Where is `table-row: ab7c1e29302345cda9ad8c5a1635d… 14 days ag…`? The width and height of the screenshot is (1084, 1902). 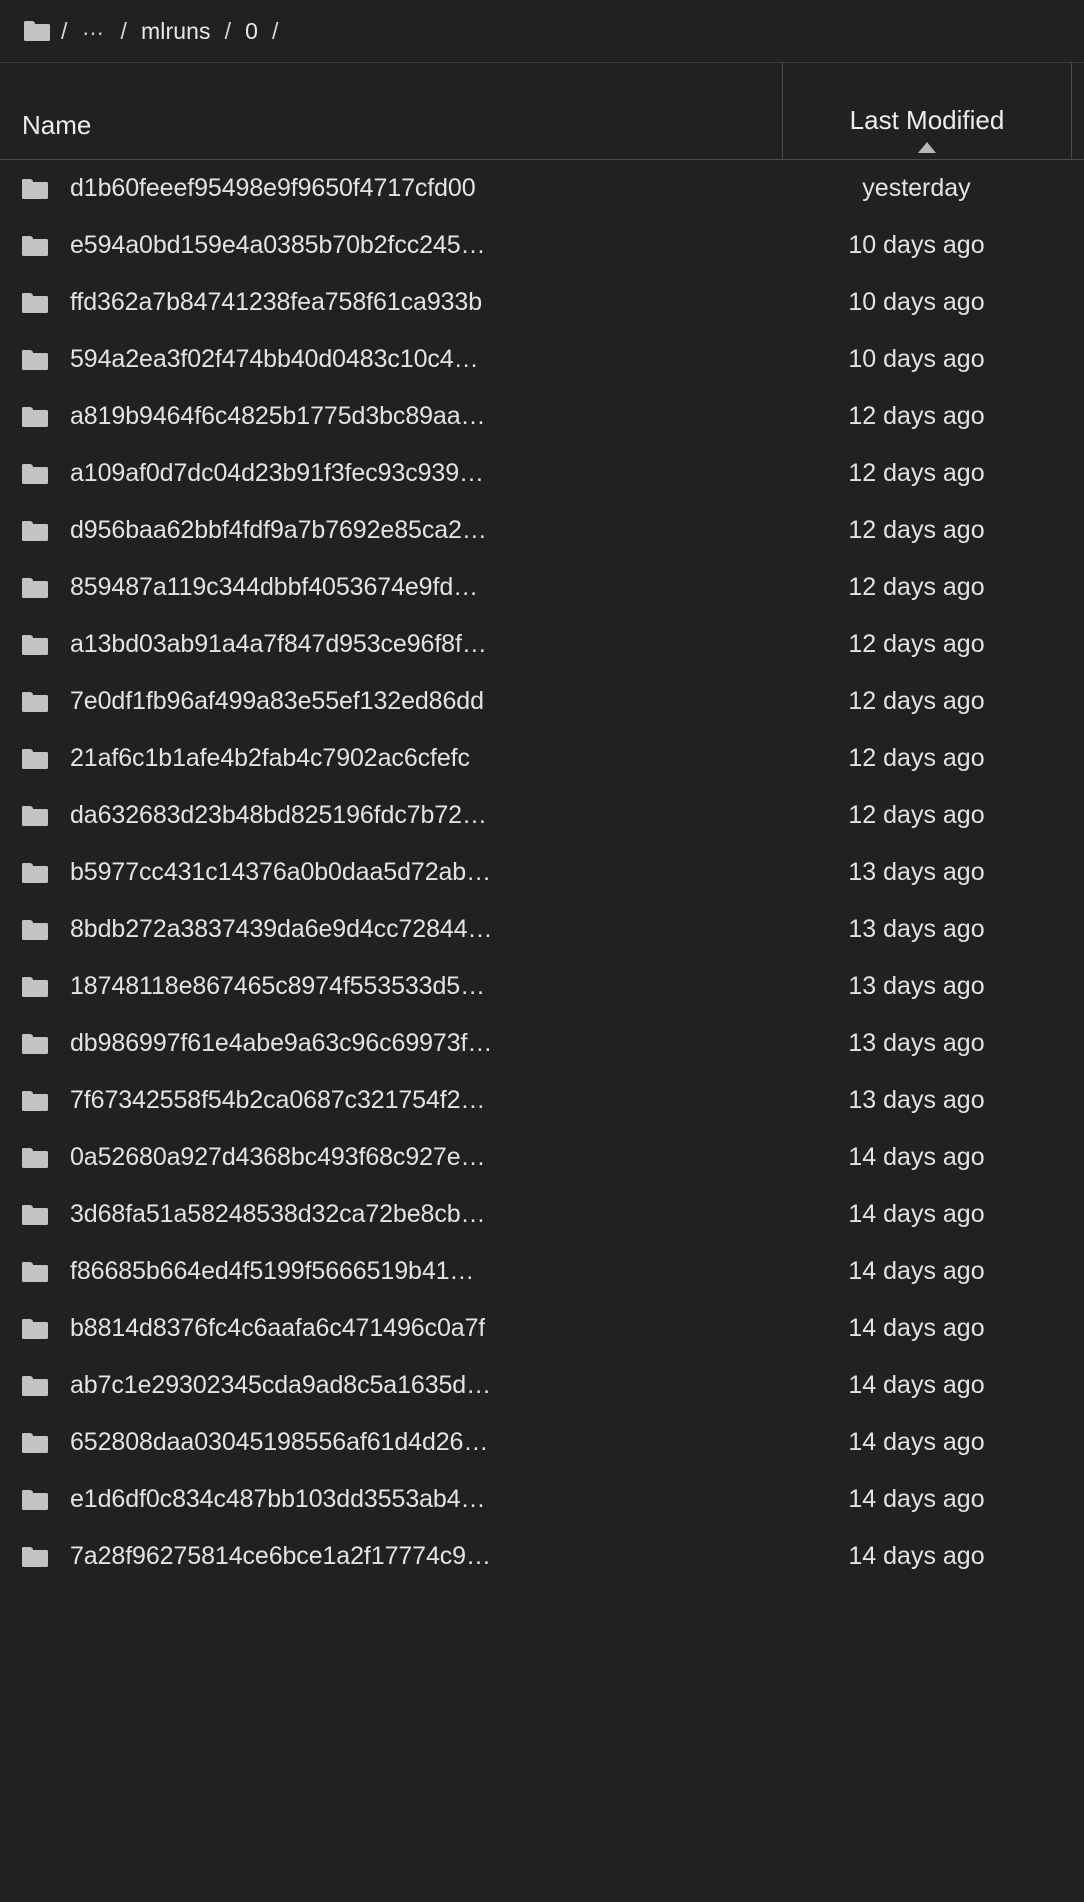
table-row: ab7c1e29302345cda9ad8c5a1635d… 14 days ag… is located at coordinates (542, 1385).